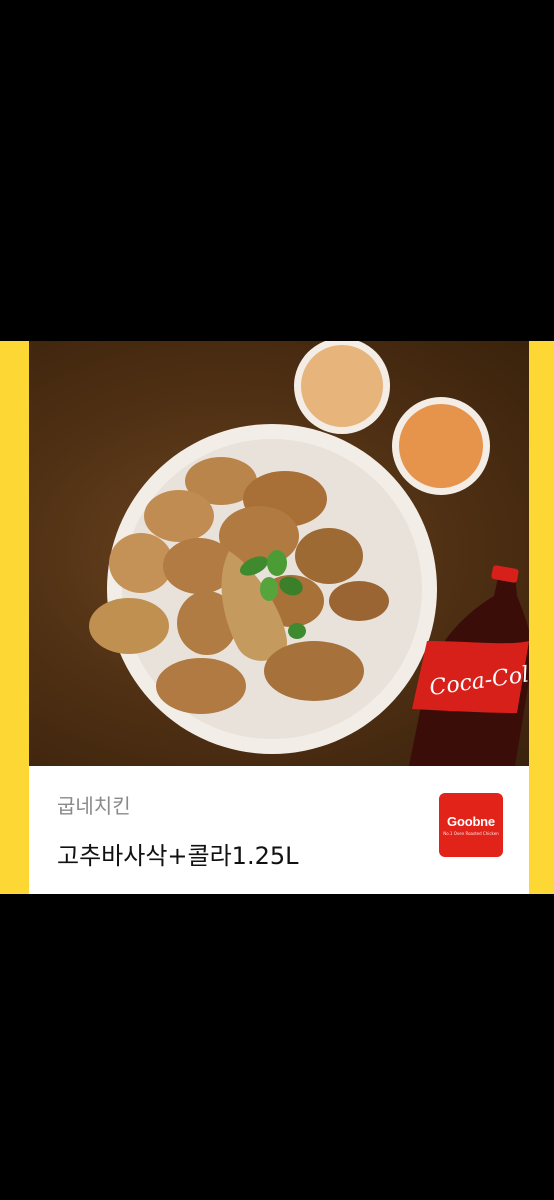  What do you see at coordinates (471, 821) in the screenshot?
I see `logo-text: Goobne` at bounding box center [471, 821].